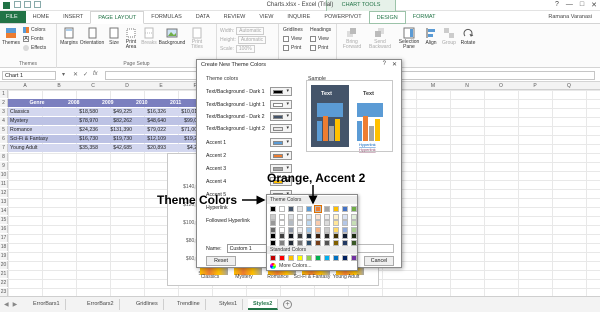 Image resolution: width=600 pixels, height=312 pixels. I want to click on scale-setting: Scale: 100%, so click(237, 49).